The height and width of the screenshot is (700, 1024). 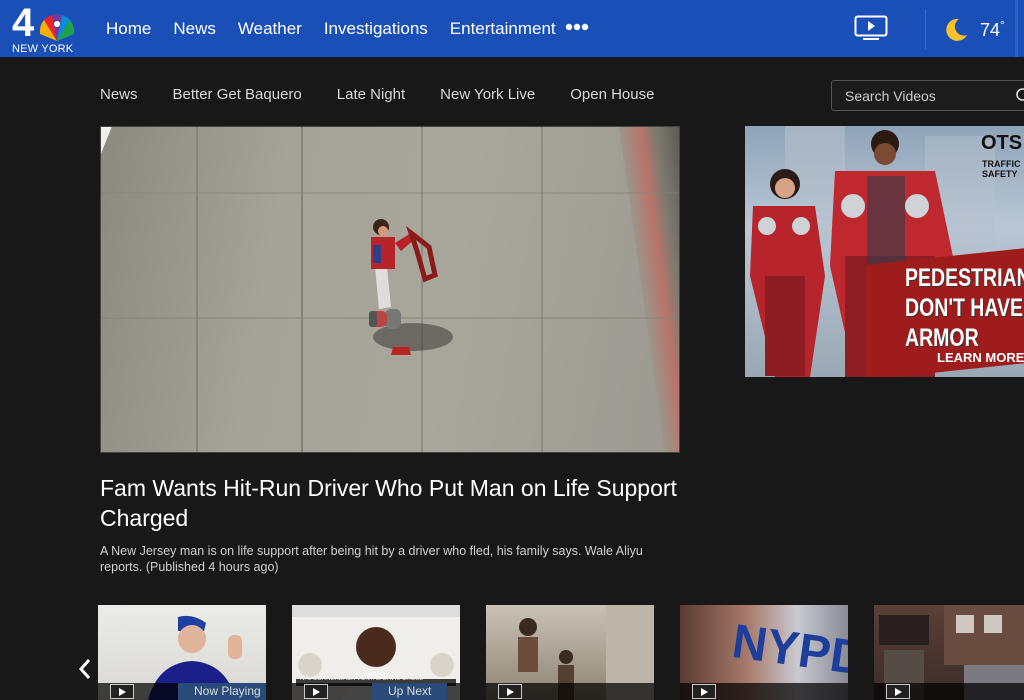 What do you see at coordinates (1019, 96) in the screenshot?
I see `search-icon` at bounding box center [1019, 96].